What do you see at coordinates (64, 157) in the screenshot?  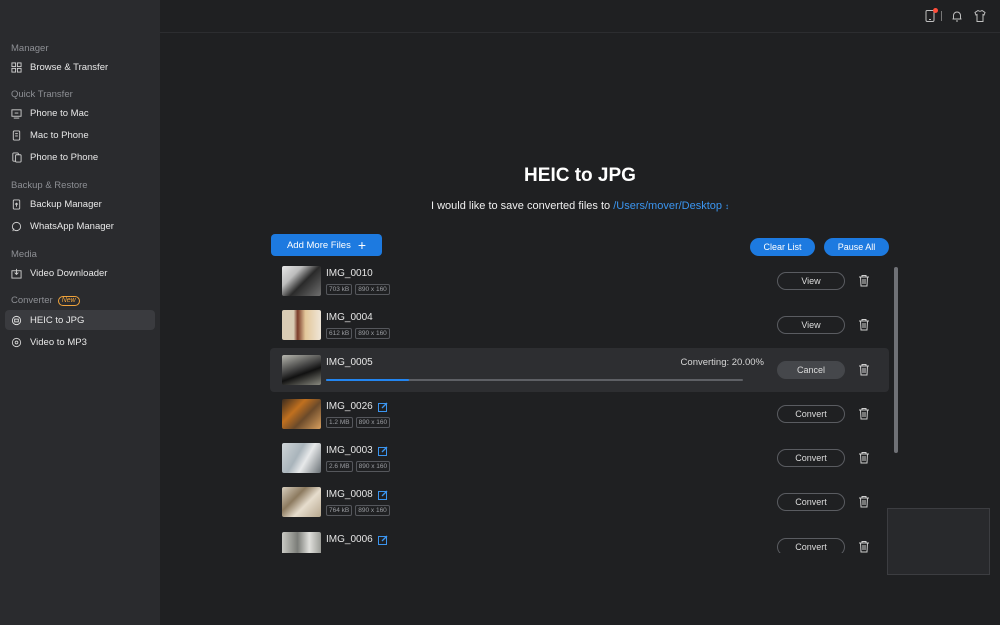 I see `sidebar-item-label: Phone to Phone` at bounding box center [64, 157].